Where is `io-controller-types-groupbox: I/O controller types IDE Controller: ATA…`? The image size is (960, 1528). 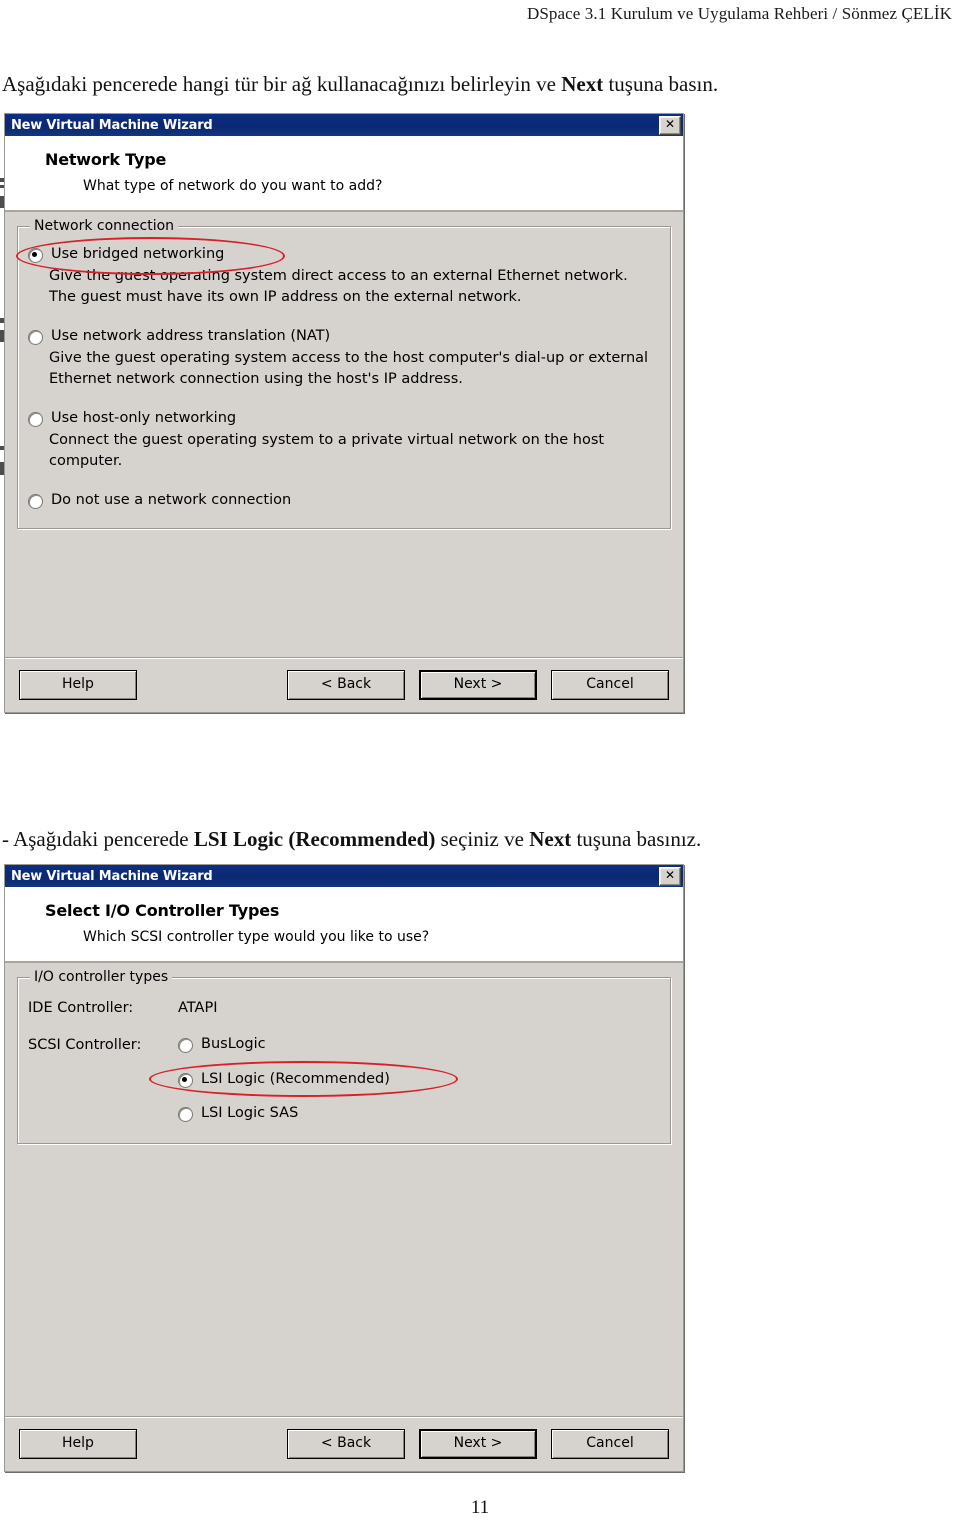 io-controller-types-groupbox: I/O controller types IDE Controller: ATA… is located at coordinates (344, 1056).